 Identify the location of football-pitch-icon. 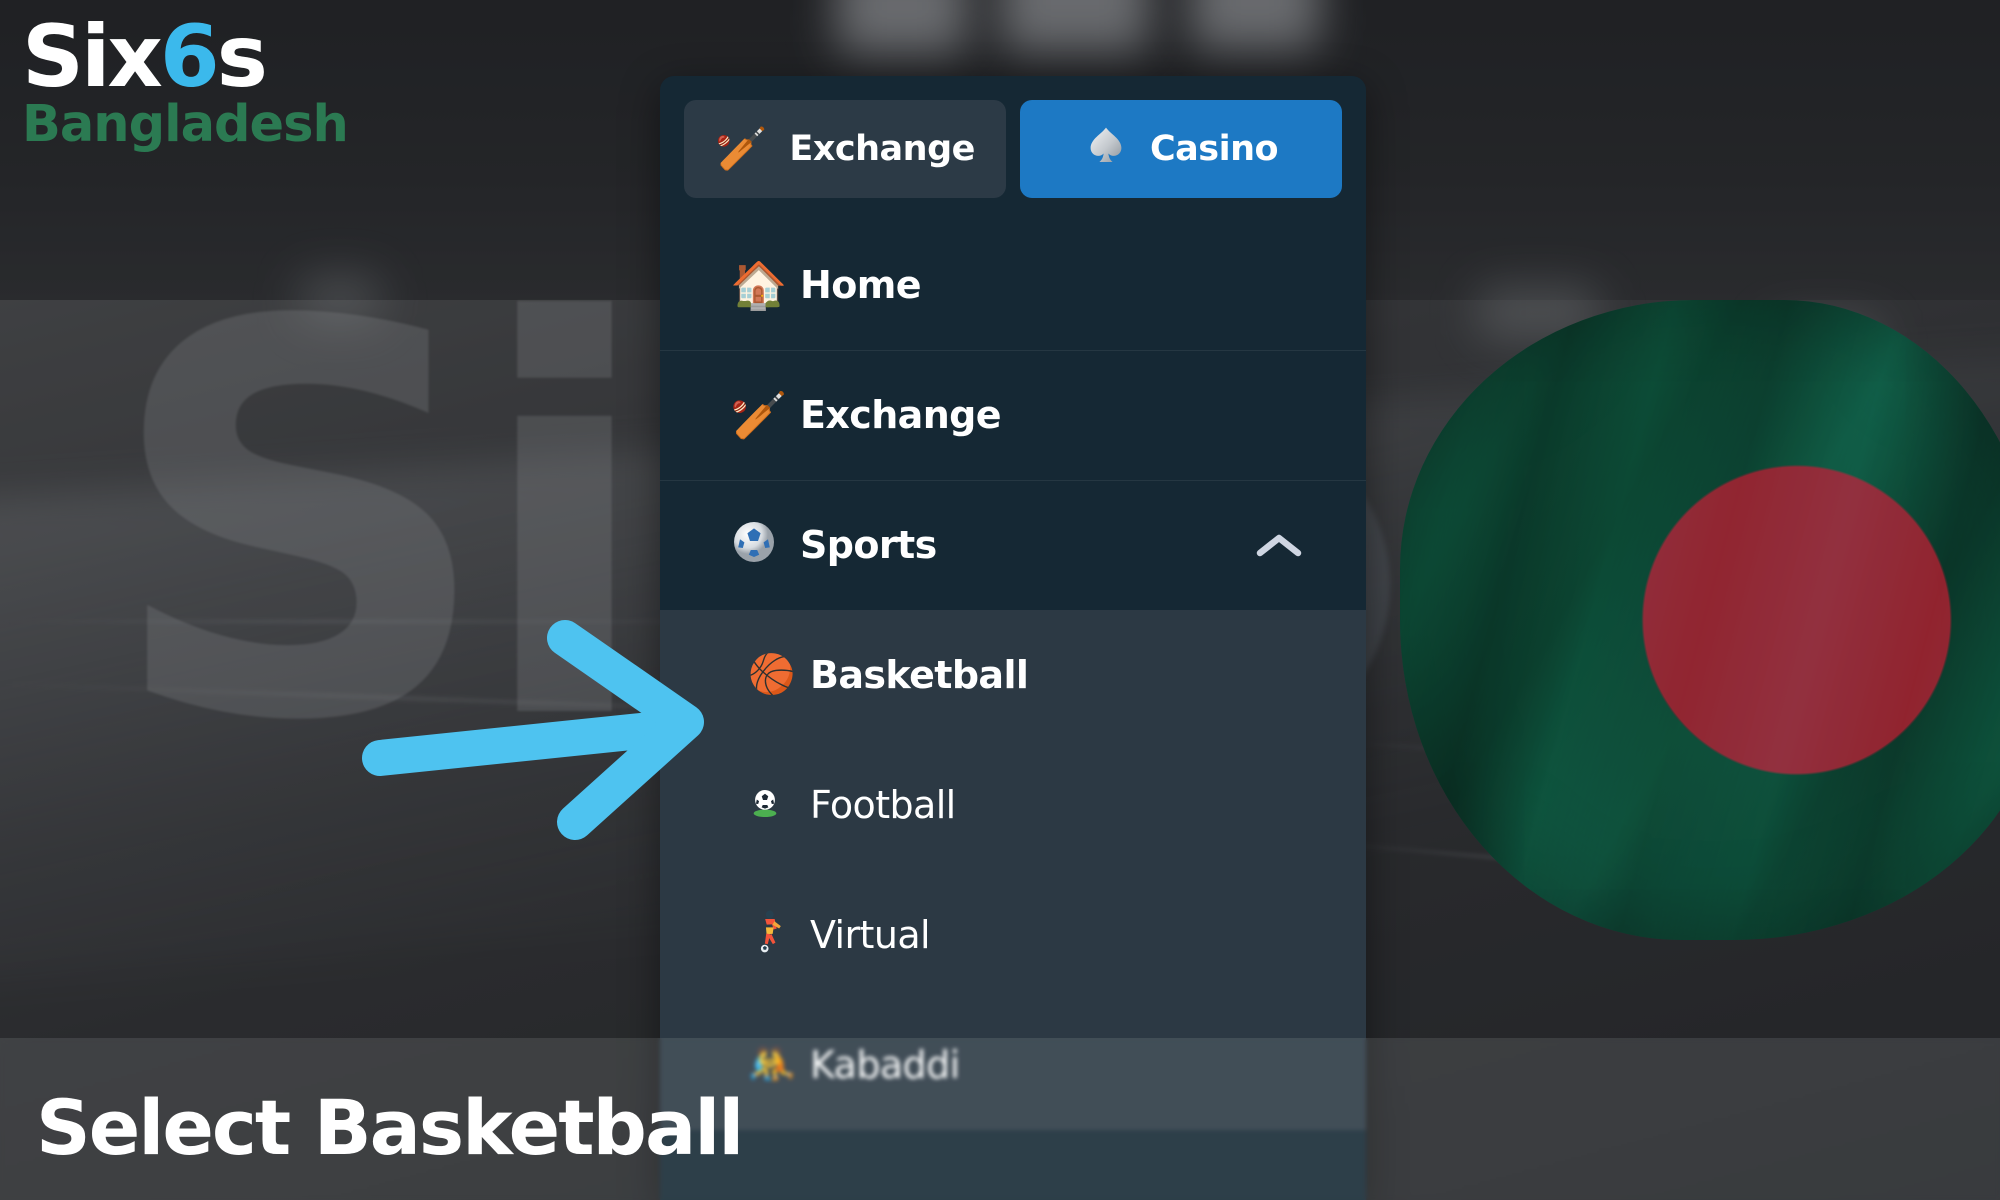
(779, 805).